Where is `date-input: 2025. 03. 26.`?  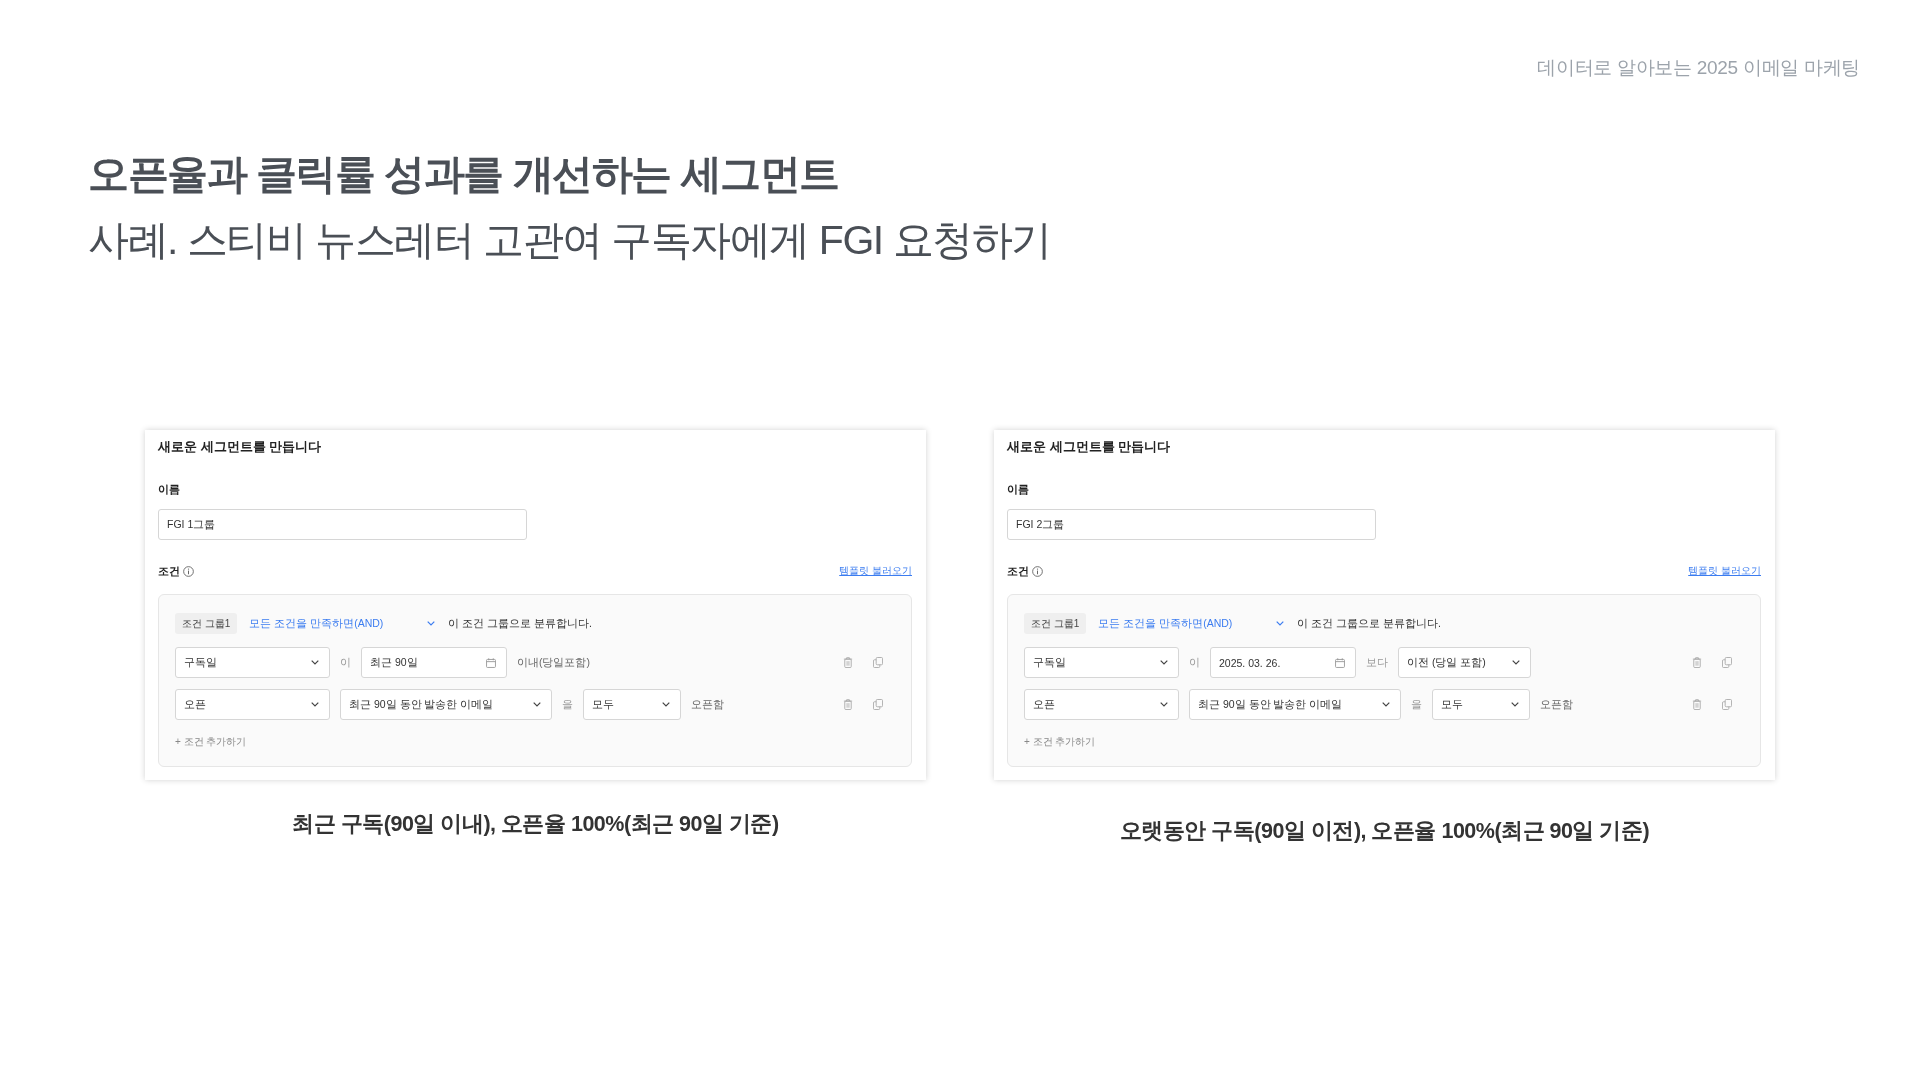
date-input: 2025. 03. 26. is located at coordinates (1283, 662).